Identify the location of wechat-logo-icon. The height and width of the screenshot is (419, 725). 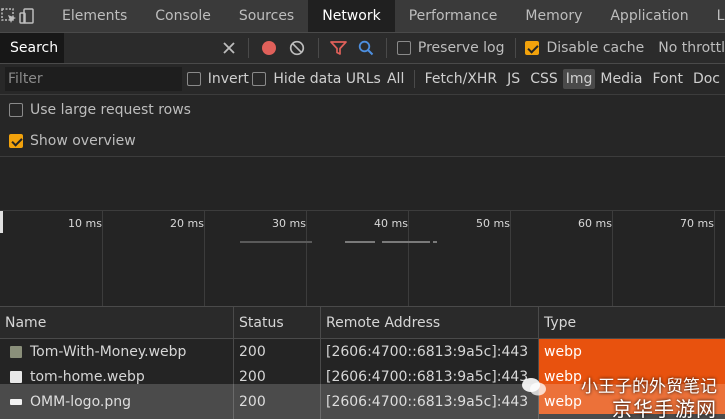
(534, 387).